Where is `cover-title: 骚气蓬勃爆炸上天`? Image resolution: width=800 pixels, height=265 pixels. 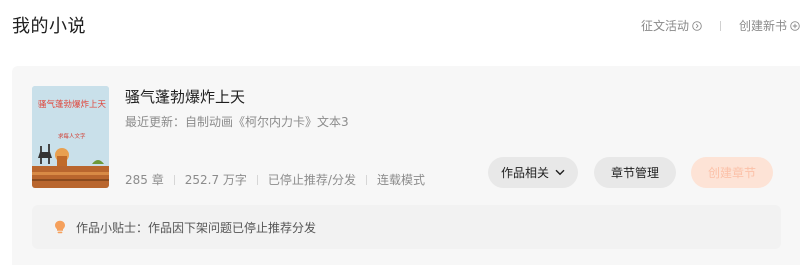
cover-title: 骚气蓬勃爆炸上天 is located at coordinates (72, 105).